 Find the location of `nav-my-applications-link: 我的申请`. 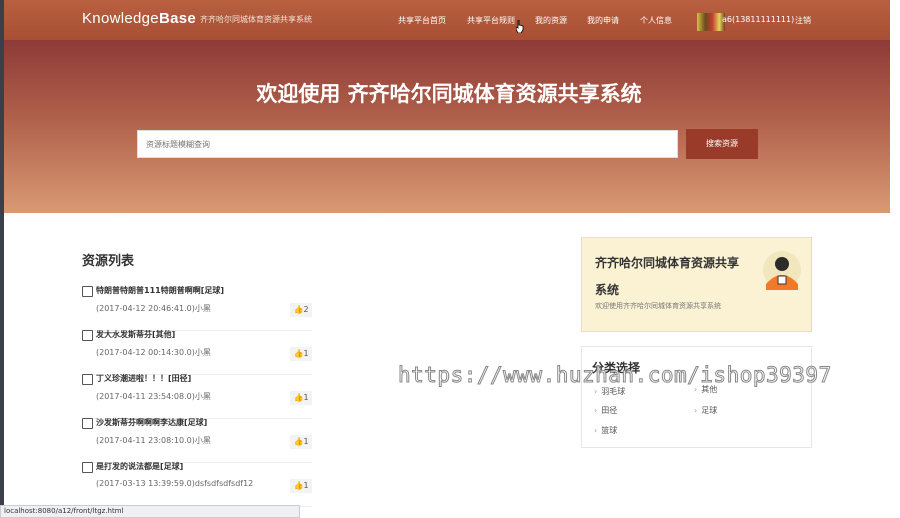

nav-my-applications-link: 我的申请 is located at coordinates (603, 20).